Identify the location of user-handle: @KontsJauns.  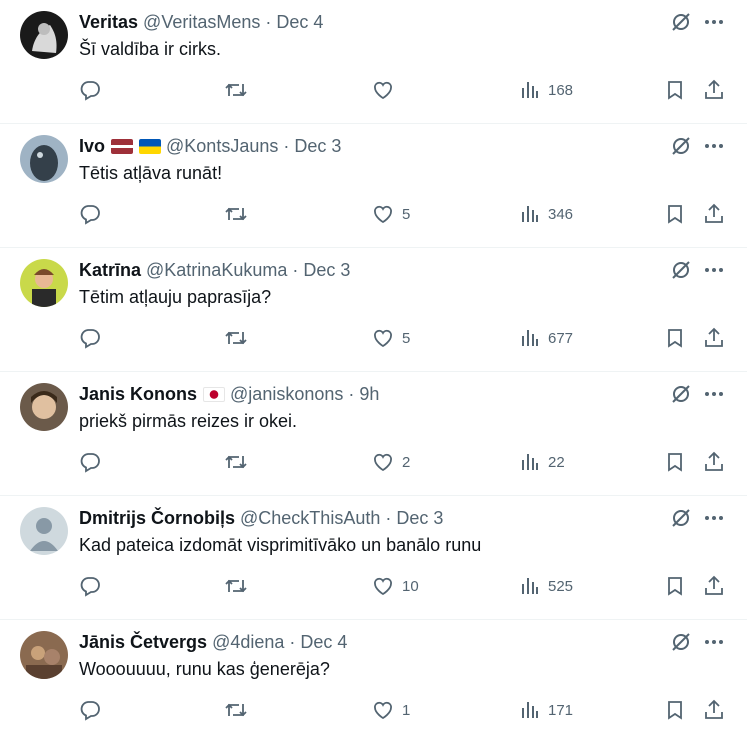
(222, 146).